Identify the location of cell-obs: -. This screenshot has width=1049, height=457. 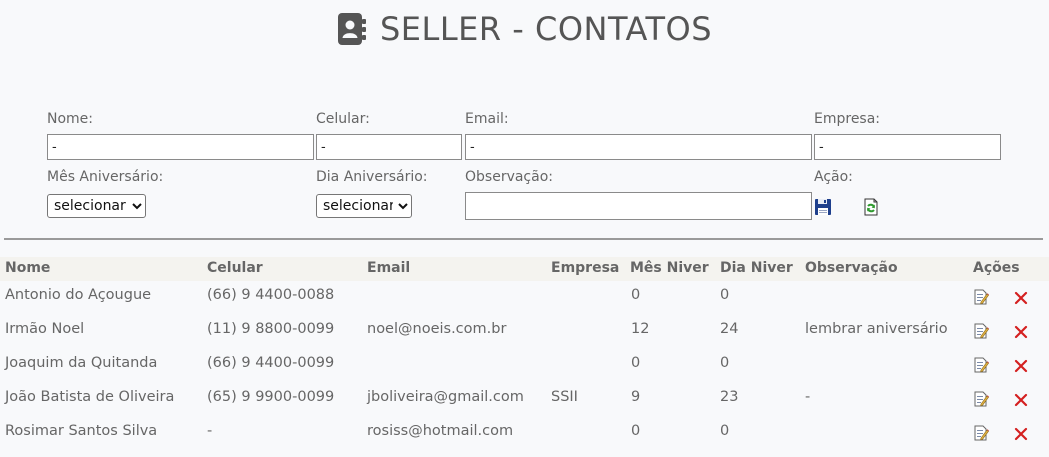
(808, 397).